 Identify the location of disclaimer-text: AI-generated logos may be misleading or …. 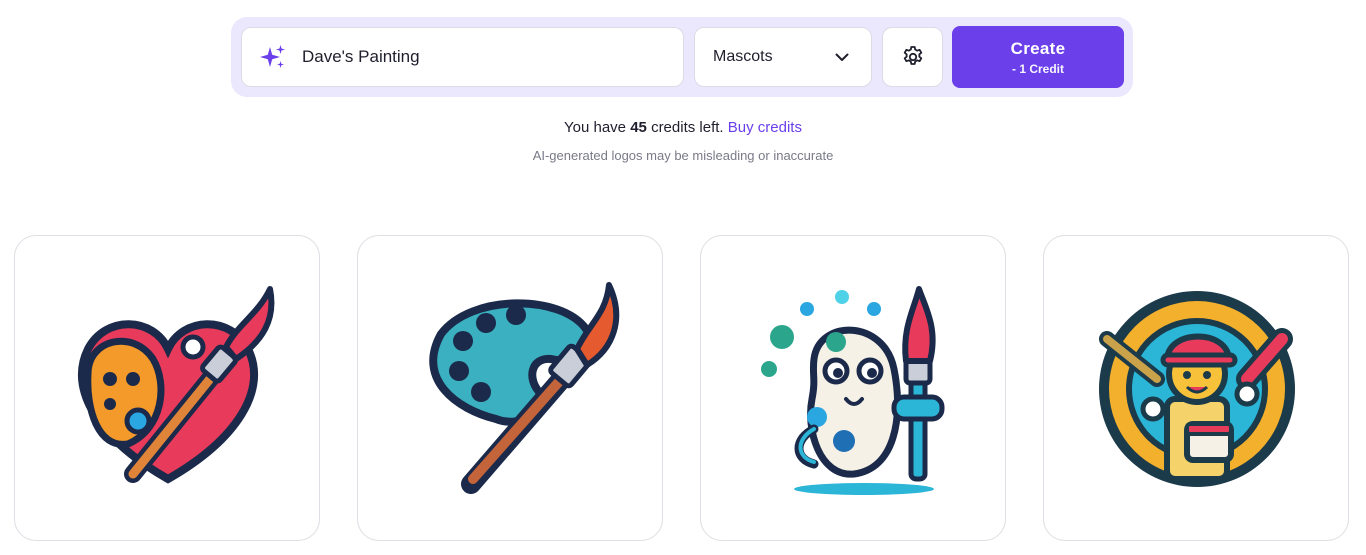
(683, 155).